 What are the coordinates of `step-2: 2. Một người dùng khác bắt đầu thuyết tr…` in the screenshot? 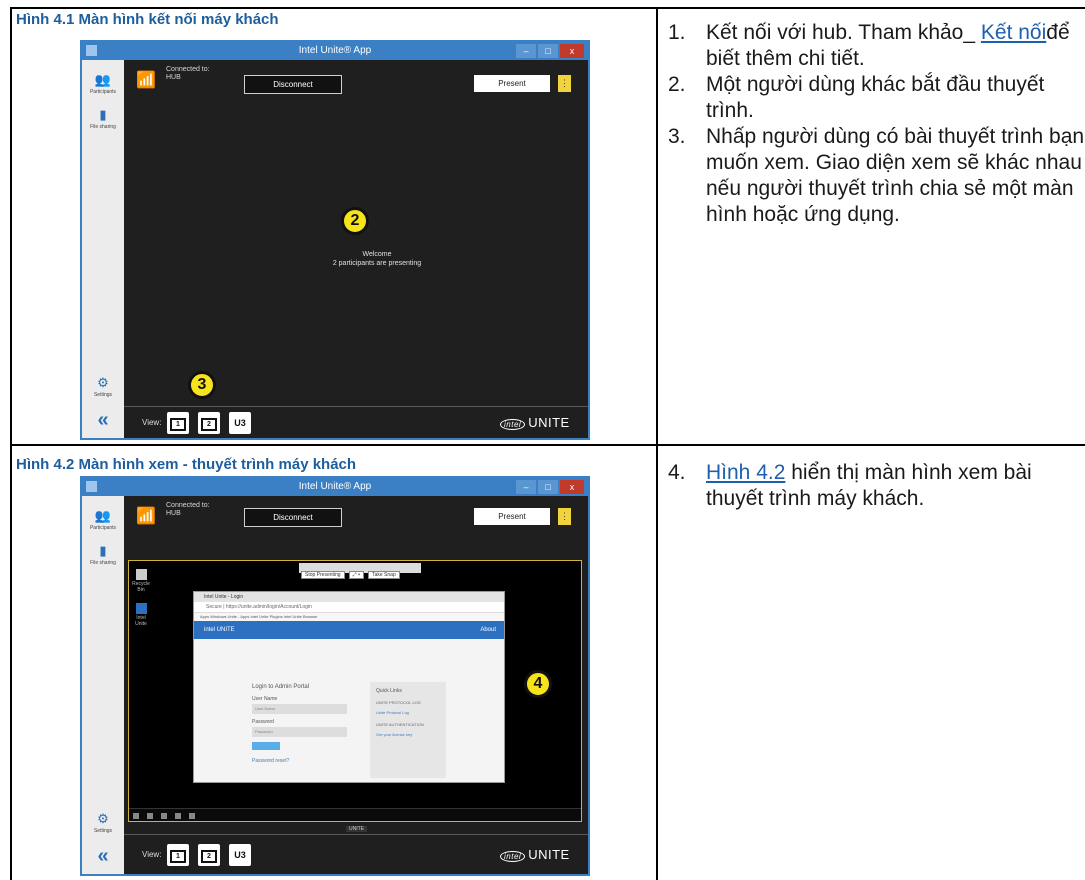 It's located at (876, 98).